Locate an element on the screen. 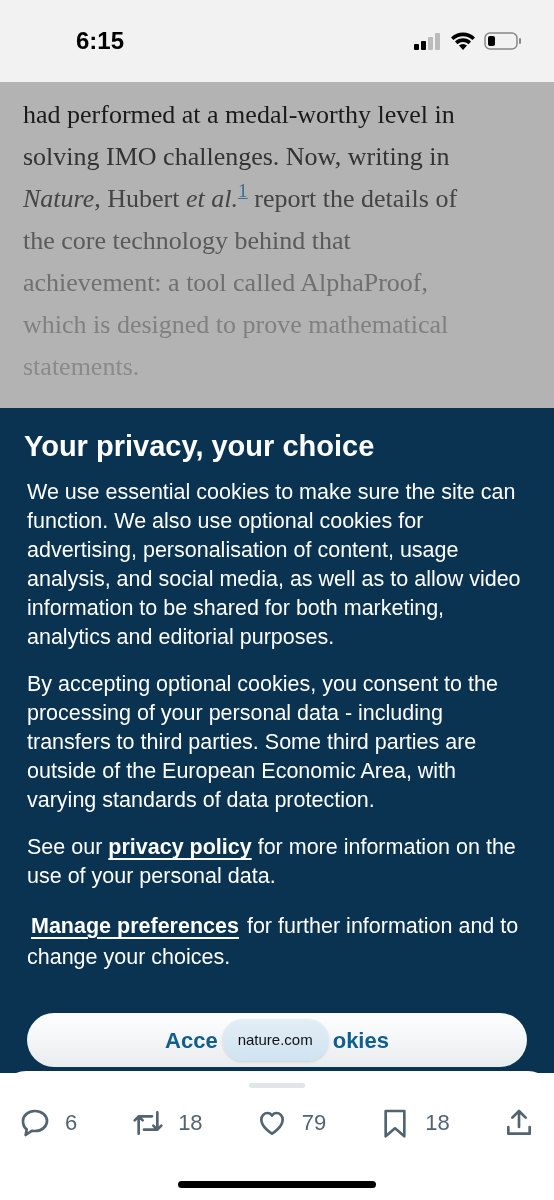  banner-paragraph: See our privacy policy for more information on the use of your personal data. is located at coordinates (272, 862).